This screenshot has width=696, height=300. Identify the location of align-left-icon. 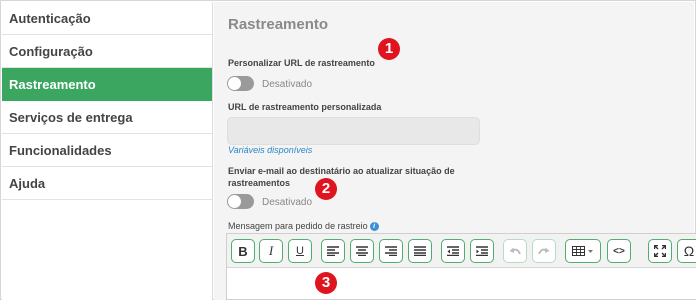
(333, 251).